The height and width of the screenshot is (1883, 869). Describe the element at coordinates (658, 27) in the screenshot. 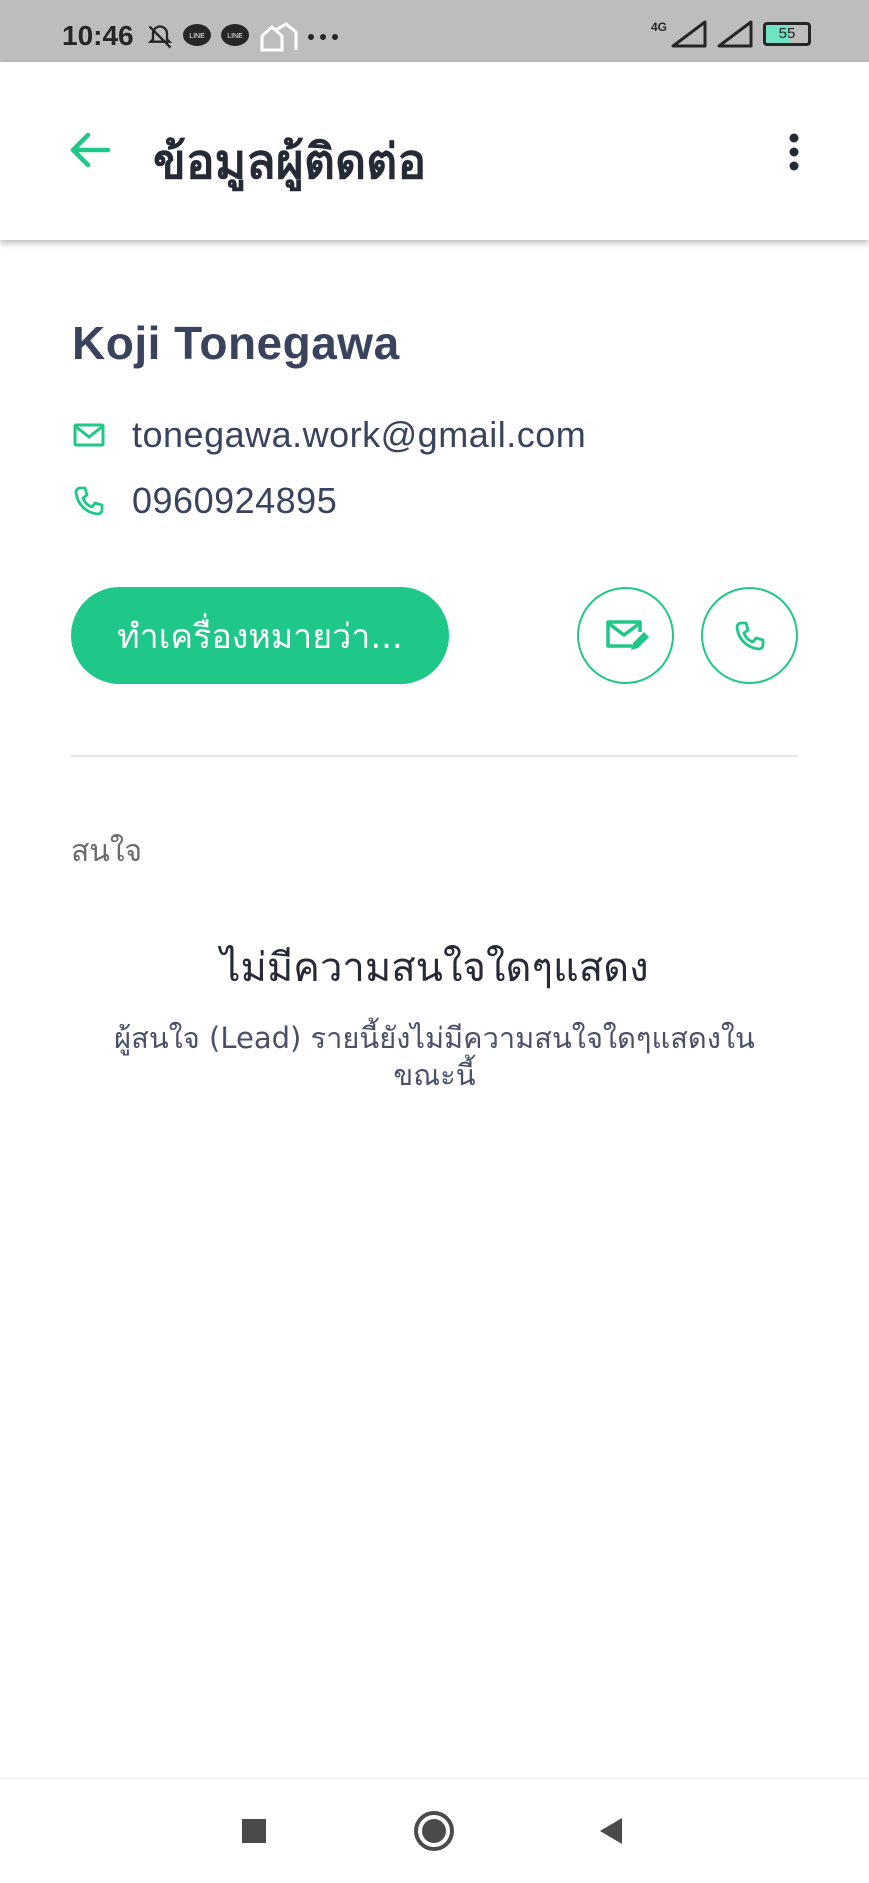

I see `network-type-label: 4G` at that location.